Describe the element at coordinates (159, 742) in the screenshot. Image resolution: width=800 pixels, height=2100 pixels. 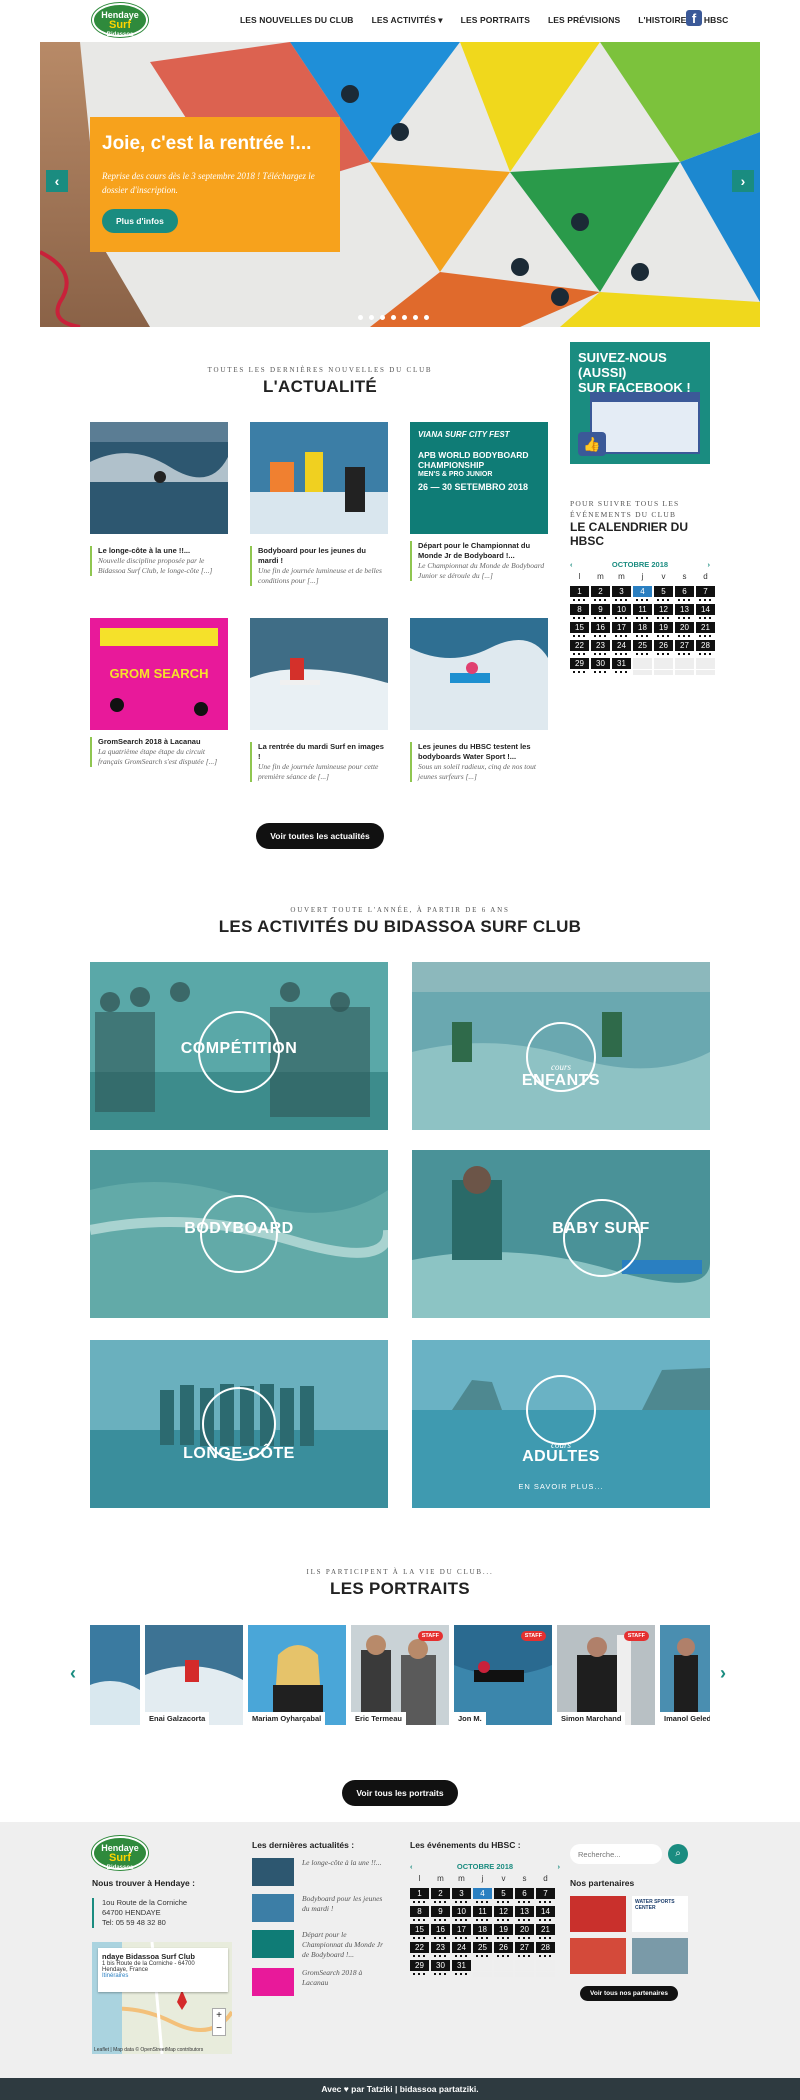
I see `news-title: GromSearch 2018 à Lacanau` at that location.